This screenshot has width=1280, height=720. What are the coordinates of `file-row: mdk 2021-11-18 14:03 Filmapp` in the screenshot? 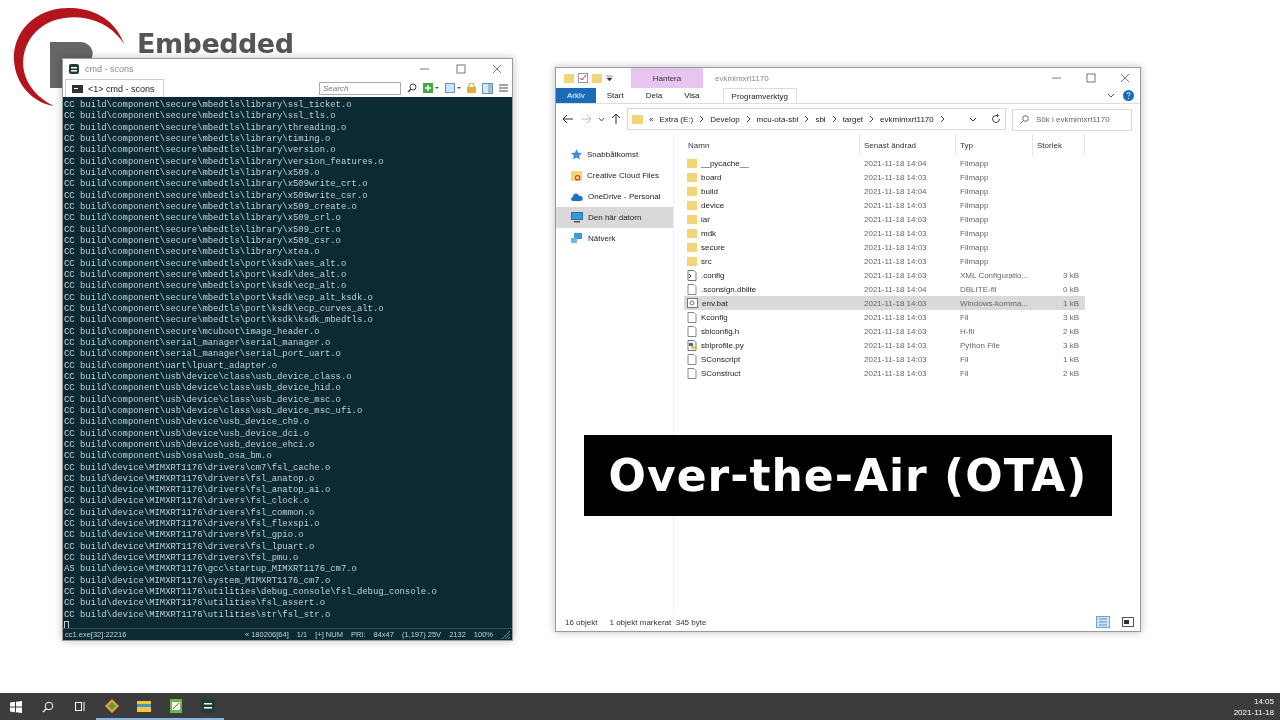 It's located at (884, 233).